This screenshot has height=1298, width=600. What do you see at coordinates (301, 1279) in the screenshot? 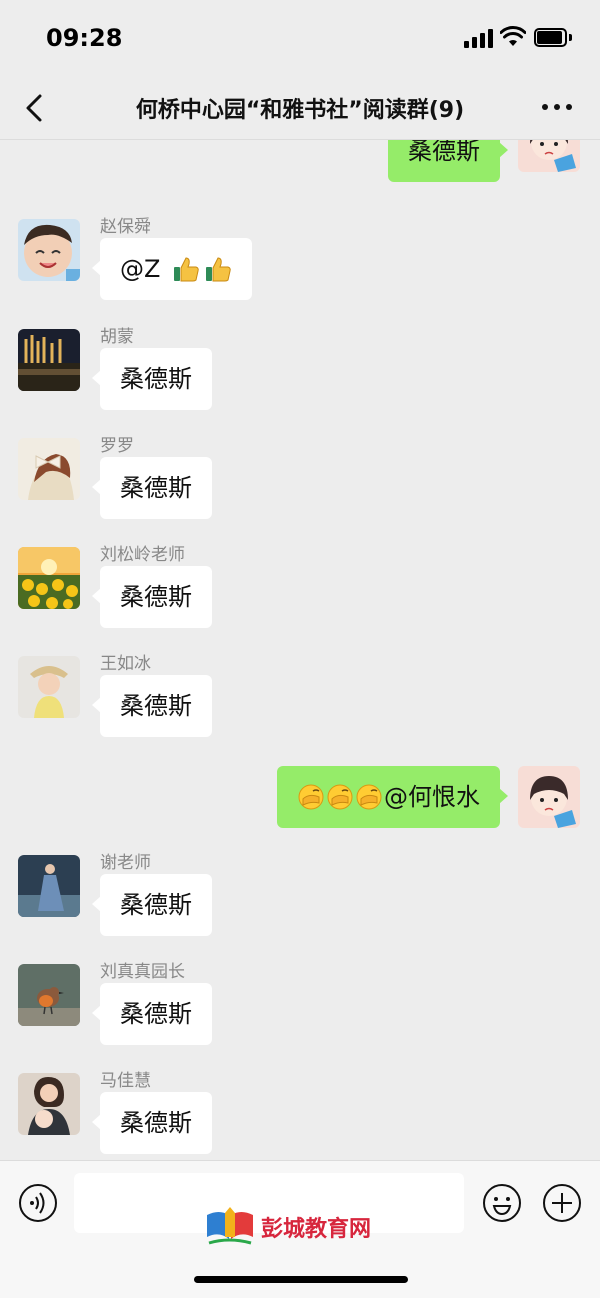
I see `home-indicator` at bounding box center [301, 1279].